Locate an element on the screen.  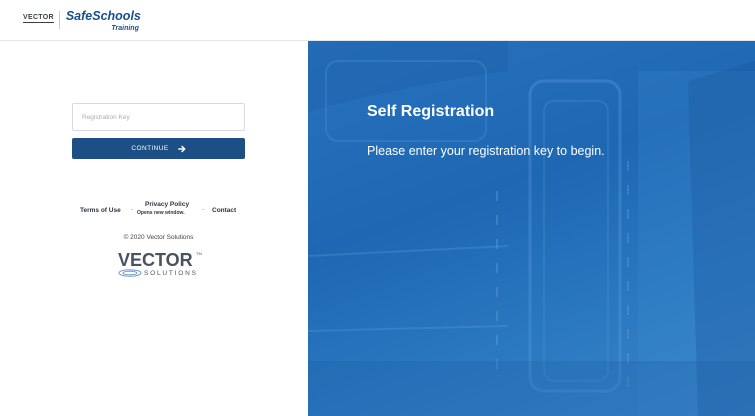
logo-sub-text: SOLUTIONS is located at coordinates (171, 273).